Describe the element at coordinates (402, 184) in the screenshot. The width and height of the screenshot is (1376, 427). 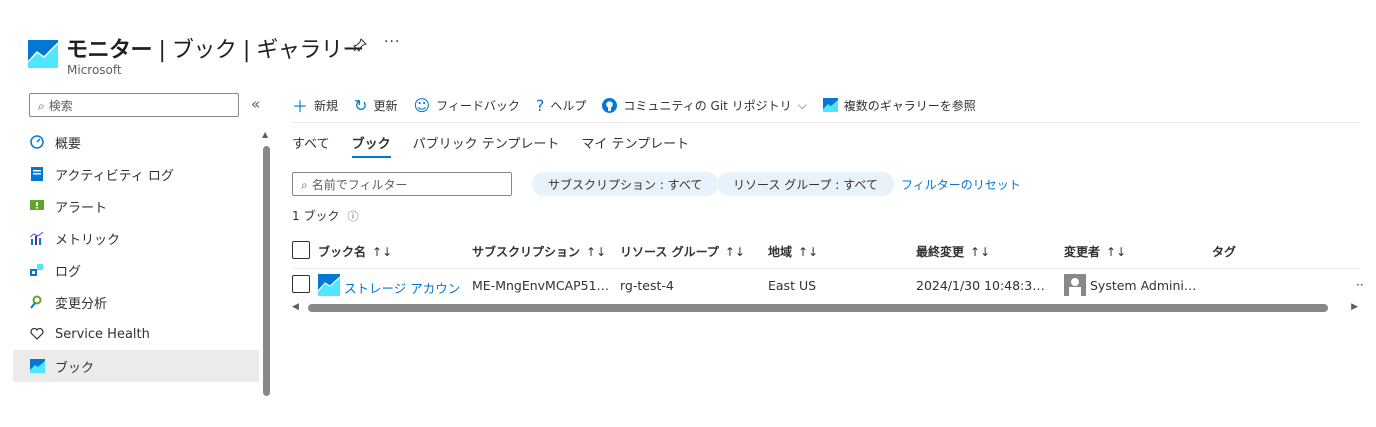
I see `name-filter-input: ⌕ 名前でフィルター` at that location.